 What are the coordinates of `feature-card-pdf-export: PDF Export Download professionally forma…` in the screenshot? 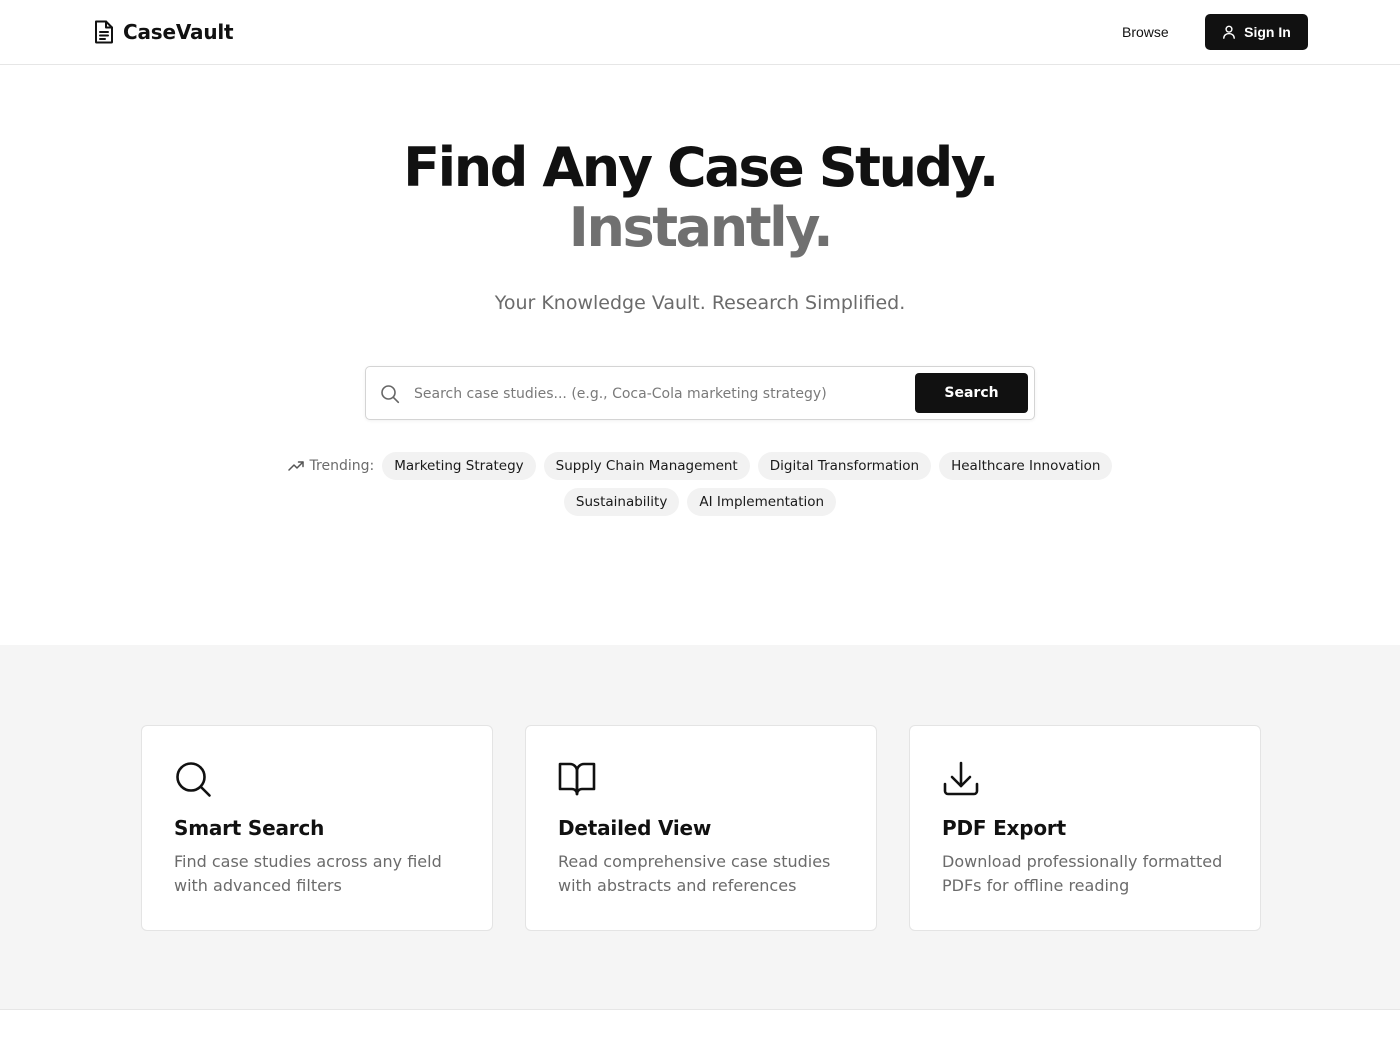 It's located at (1085, 828).